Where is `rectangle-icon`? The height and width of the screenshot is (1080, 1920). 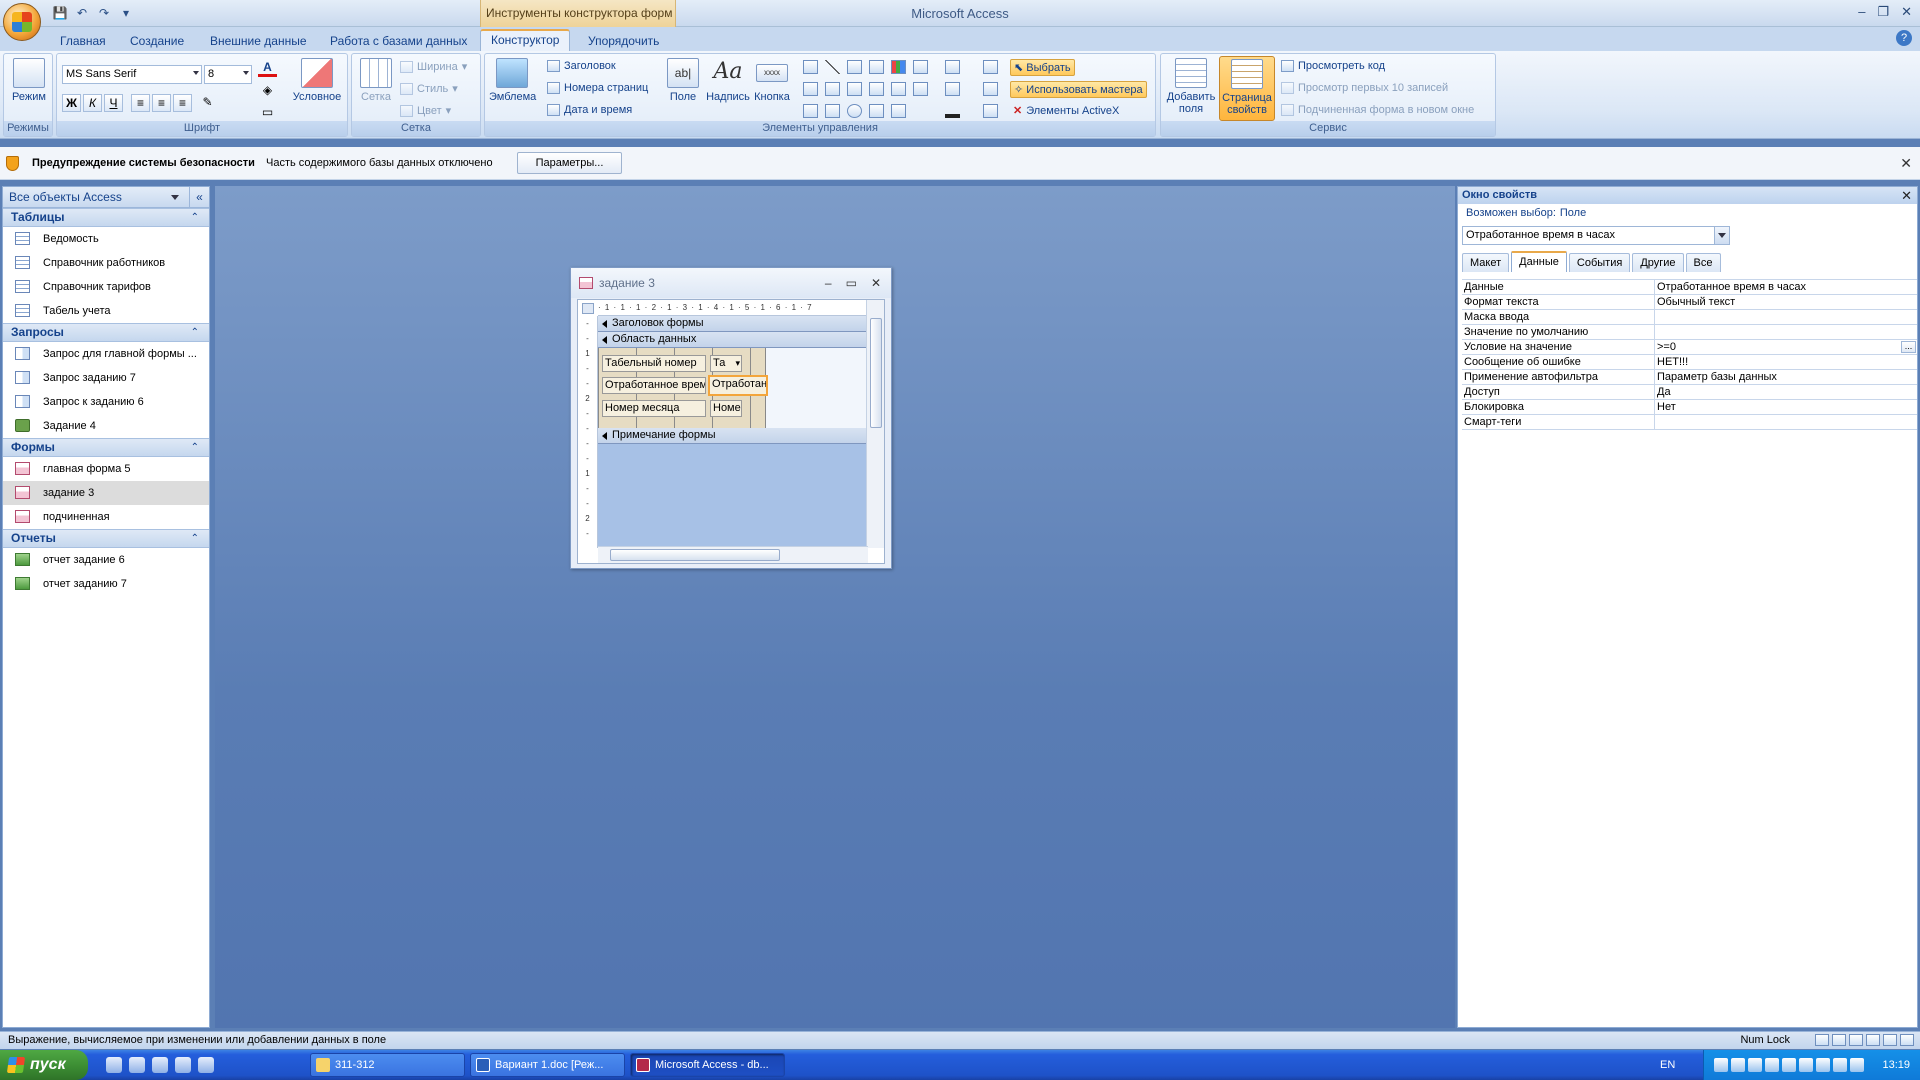
rectangle-icon is located at coordinates (832, 89).